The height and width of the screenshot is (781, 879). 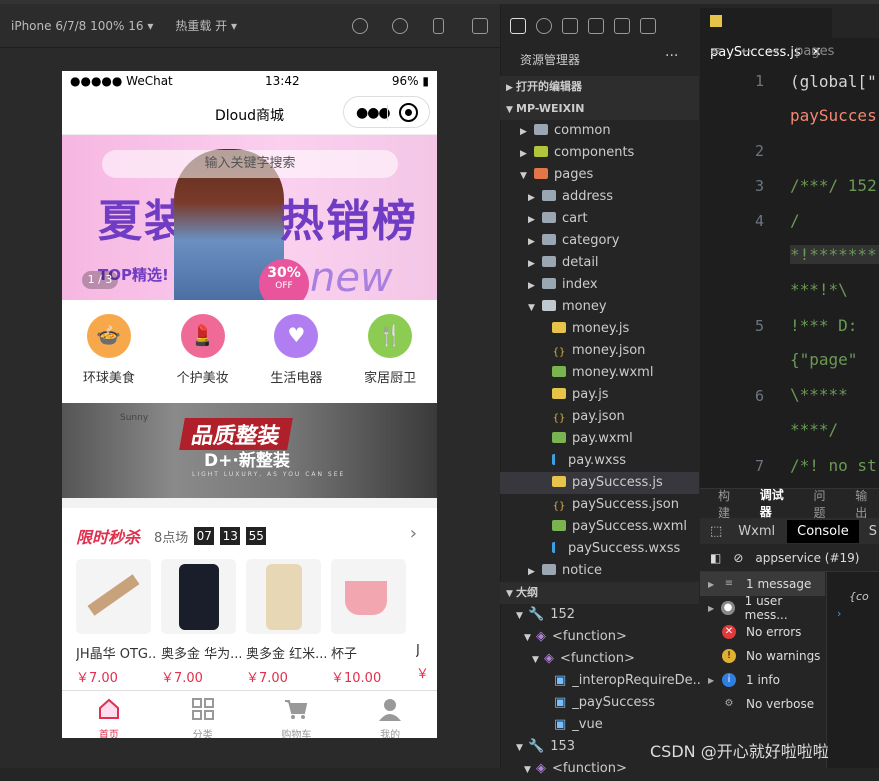 What do you see at coordinates (390, 351) in the screenshot?
I see `category-item: 🍴 家居厨卫` at bounding box center [390, 351].